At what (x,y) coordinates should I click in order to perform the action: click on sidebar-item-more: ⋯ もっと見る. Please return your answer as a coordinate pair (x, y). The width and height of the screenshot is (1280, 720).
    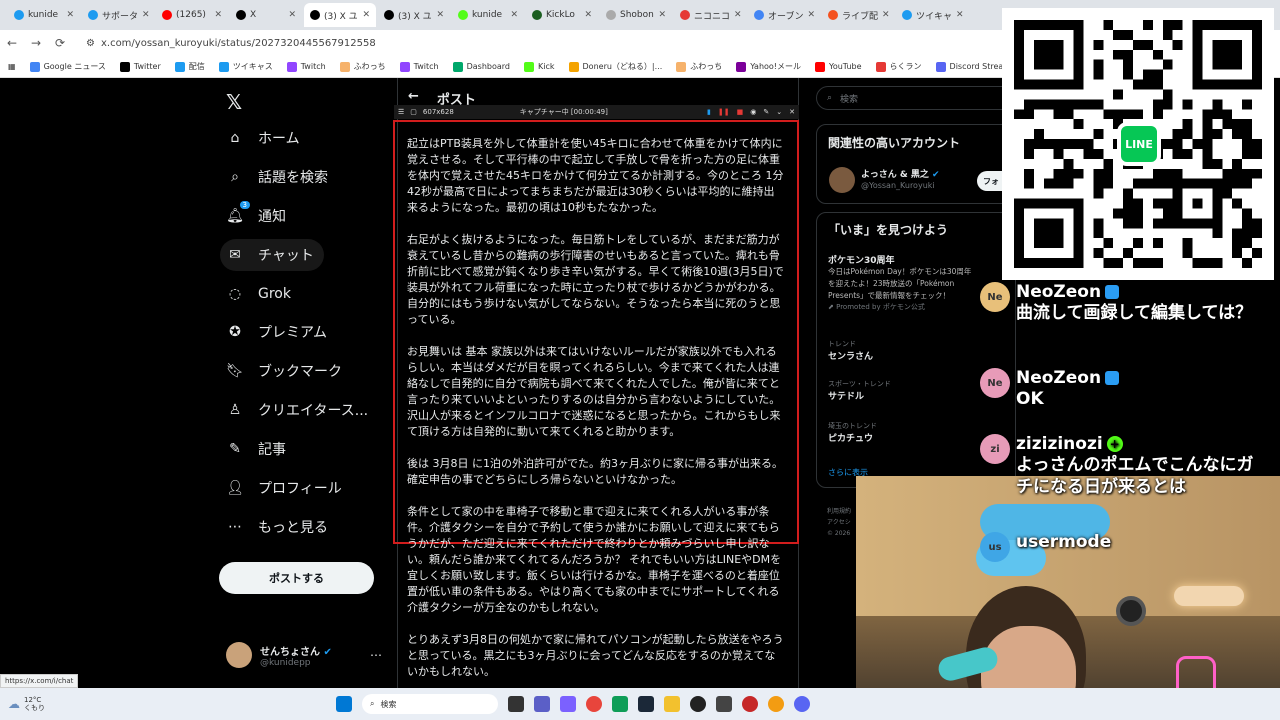
    Looking at the image, I should click on (279, 527).